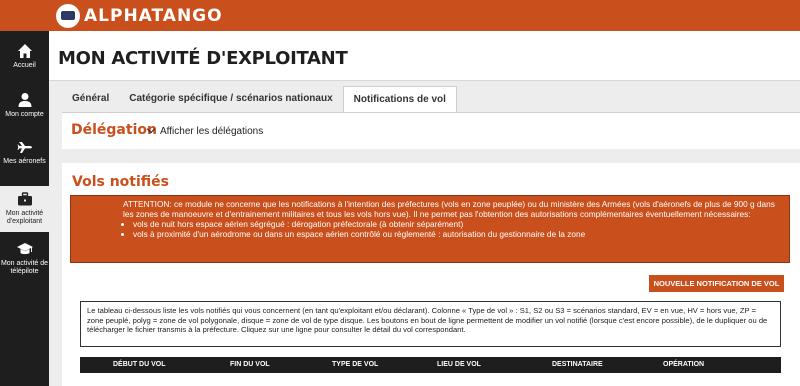 This screenshot has height=386, width=800. What do you see at coordinates (431, 130) in the screenshot?
I see `delegation-panel: Délégation Afficher les délégations` at bounding box center [431, 130].